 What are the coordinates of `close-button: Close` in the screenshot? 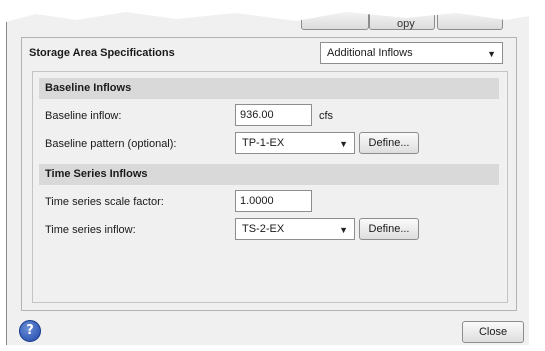 It's located at (493, 332).